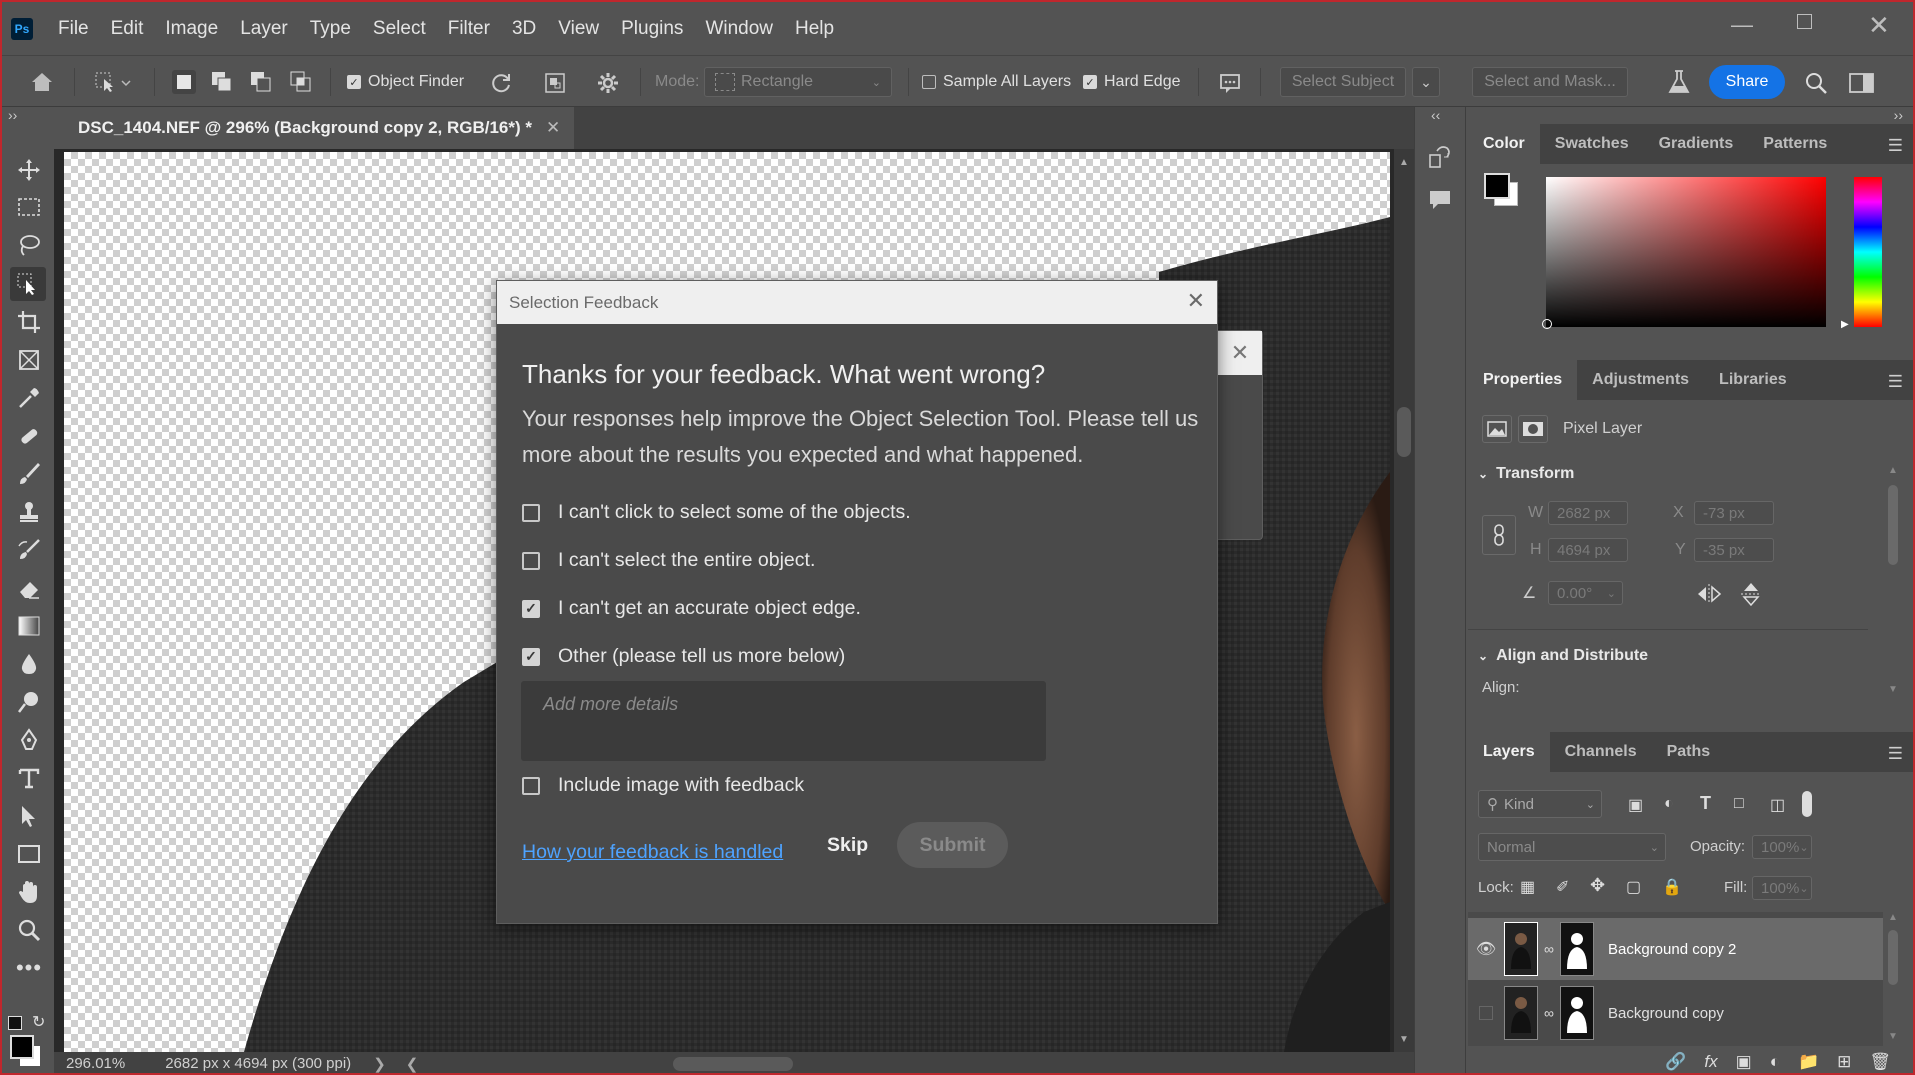  I want to click on properties-scrollbar: ▲ ▼, so click(1893, 580).